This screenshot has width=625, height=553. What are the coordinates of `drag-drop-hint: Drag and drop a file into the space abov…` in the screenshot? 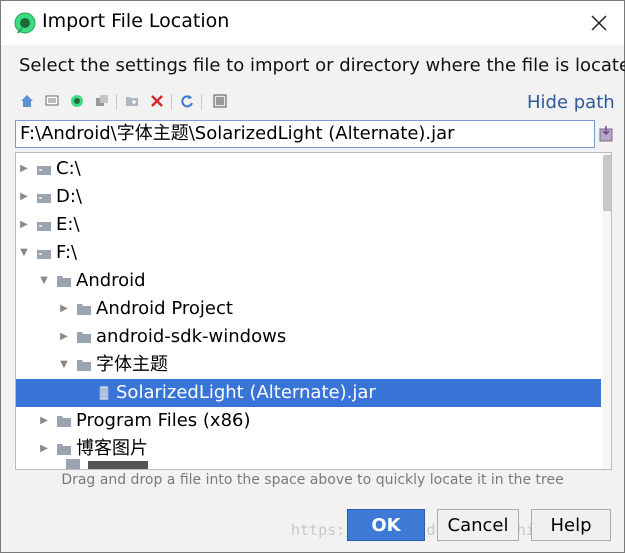 It's located at (312, 480).